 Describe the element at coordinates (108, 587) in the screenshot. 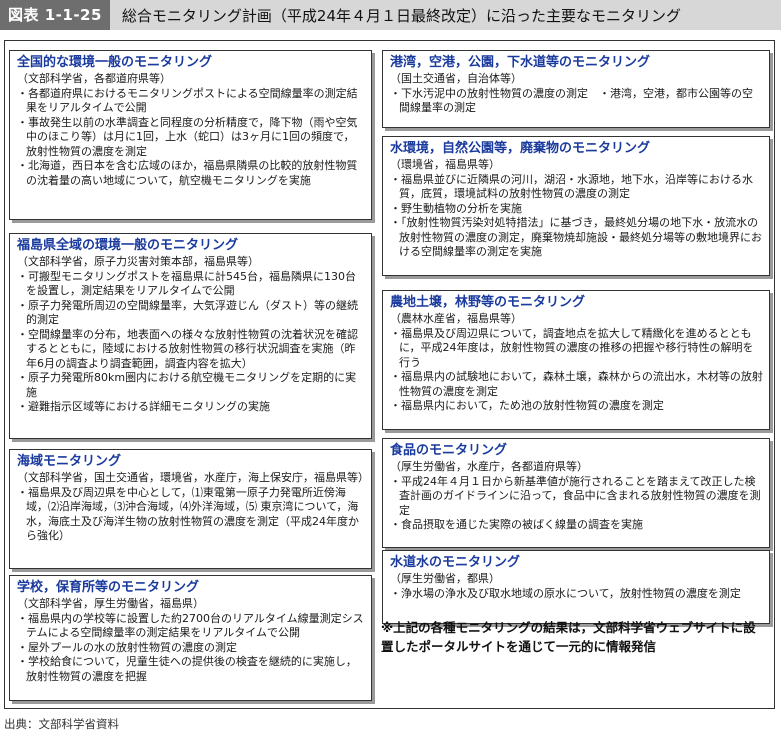

I see `box-title: 学校，保育所等のモニタリング` at that location.